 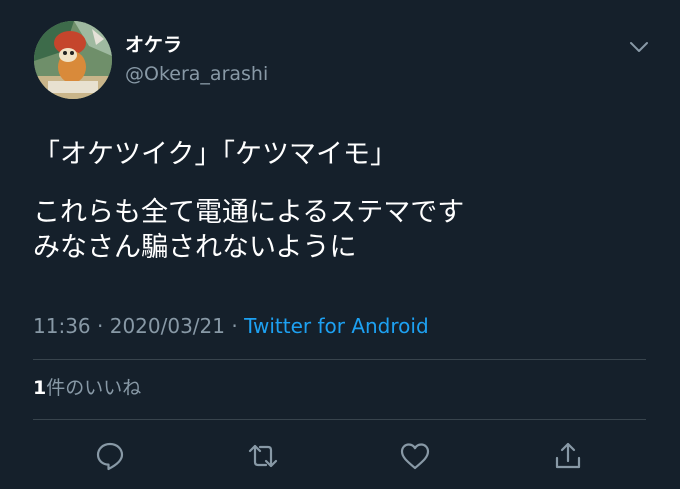 I want to click on retweet-icon, so click(x=263, y=456).